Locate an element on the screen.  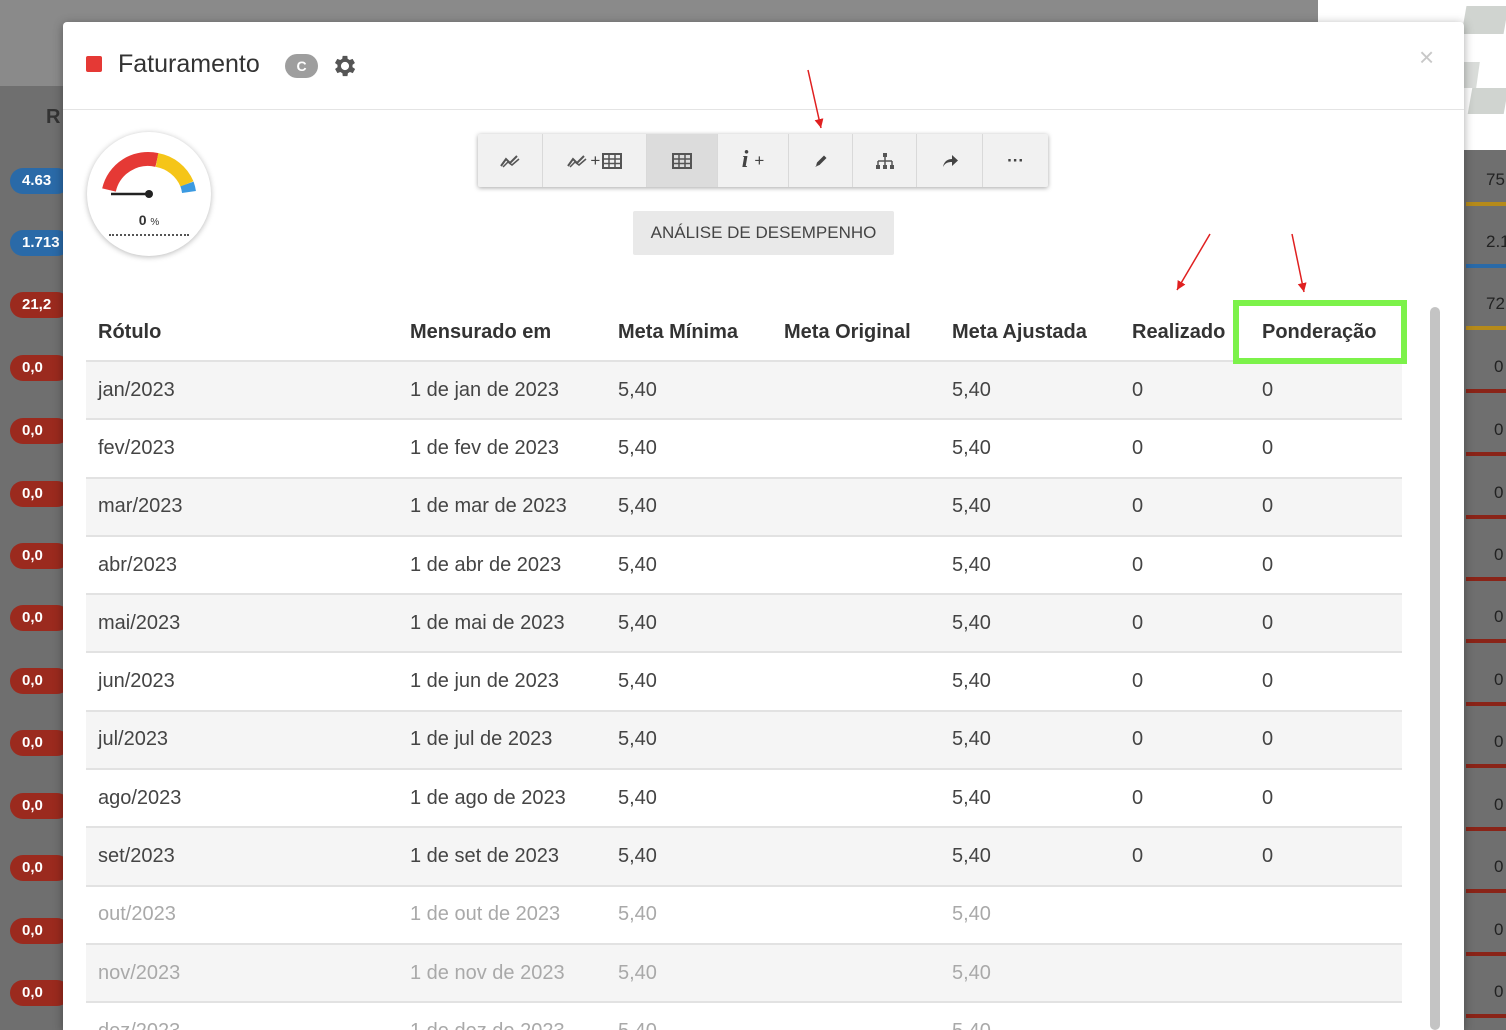
cell-label: jun/2023 is located at coordinates (136, 681).